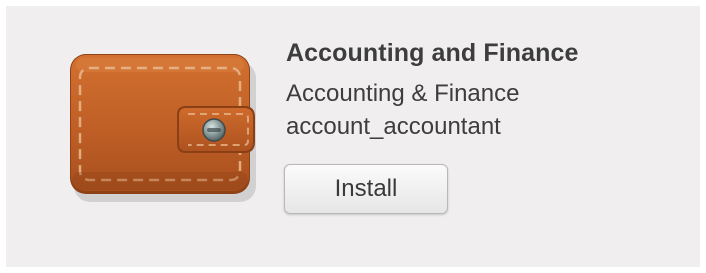 The width and height of the screenshot is (706, 273). What do you see at coordinates (403, 93) in the screenshot?
I see `module-summary: Accounting & Finance` at bounding box center [403, 93].